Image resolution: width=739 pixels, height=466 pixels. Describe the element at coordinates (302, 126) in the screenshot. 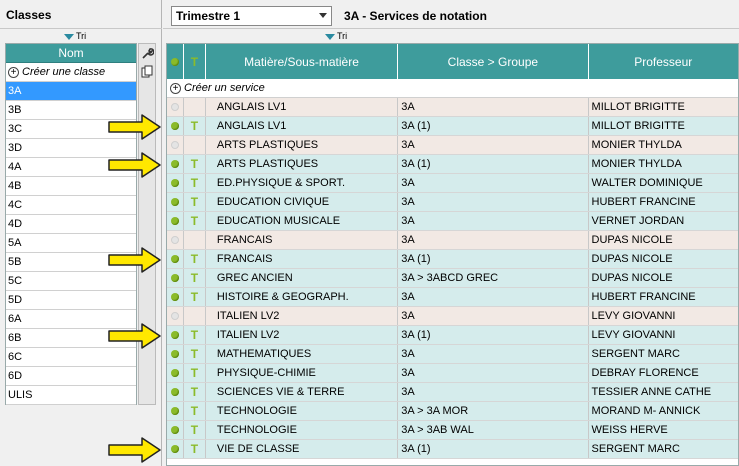

I see `matiere-cell: ANGLAIS LV1` at that location.